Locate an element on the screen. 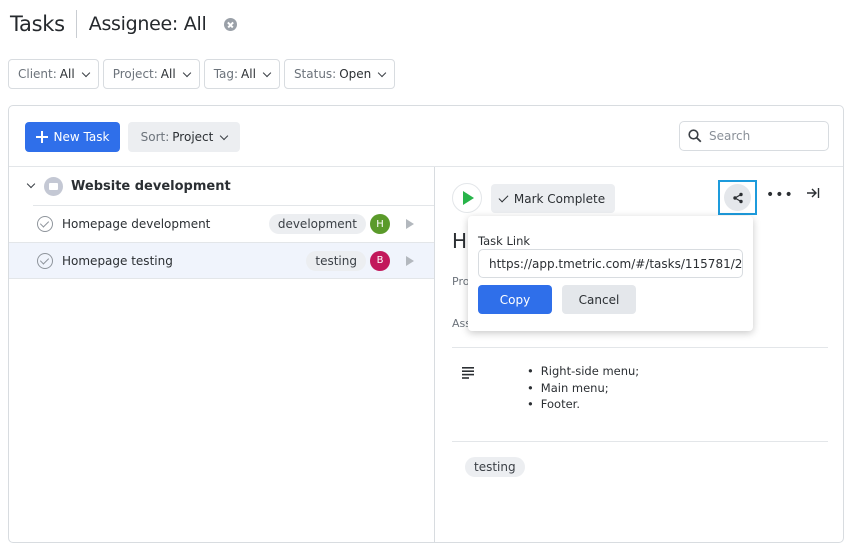  description-list: Right-side menu; Main menu; Footer. is located at coordinates (583, 388).